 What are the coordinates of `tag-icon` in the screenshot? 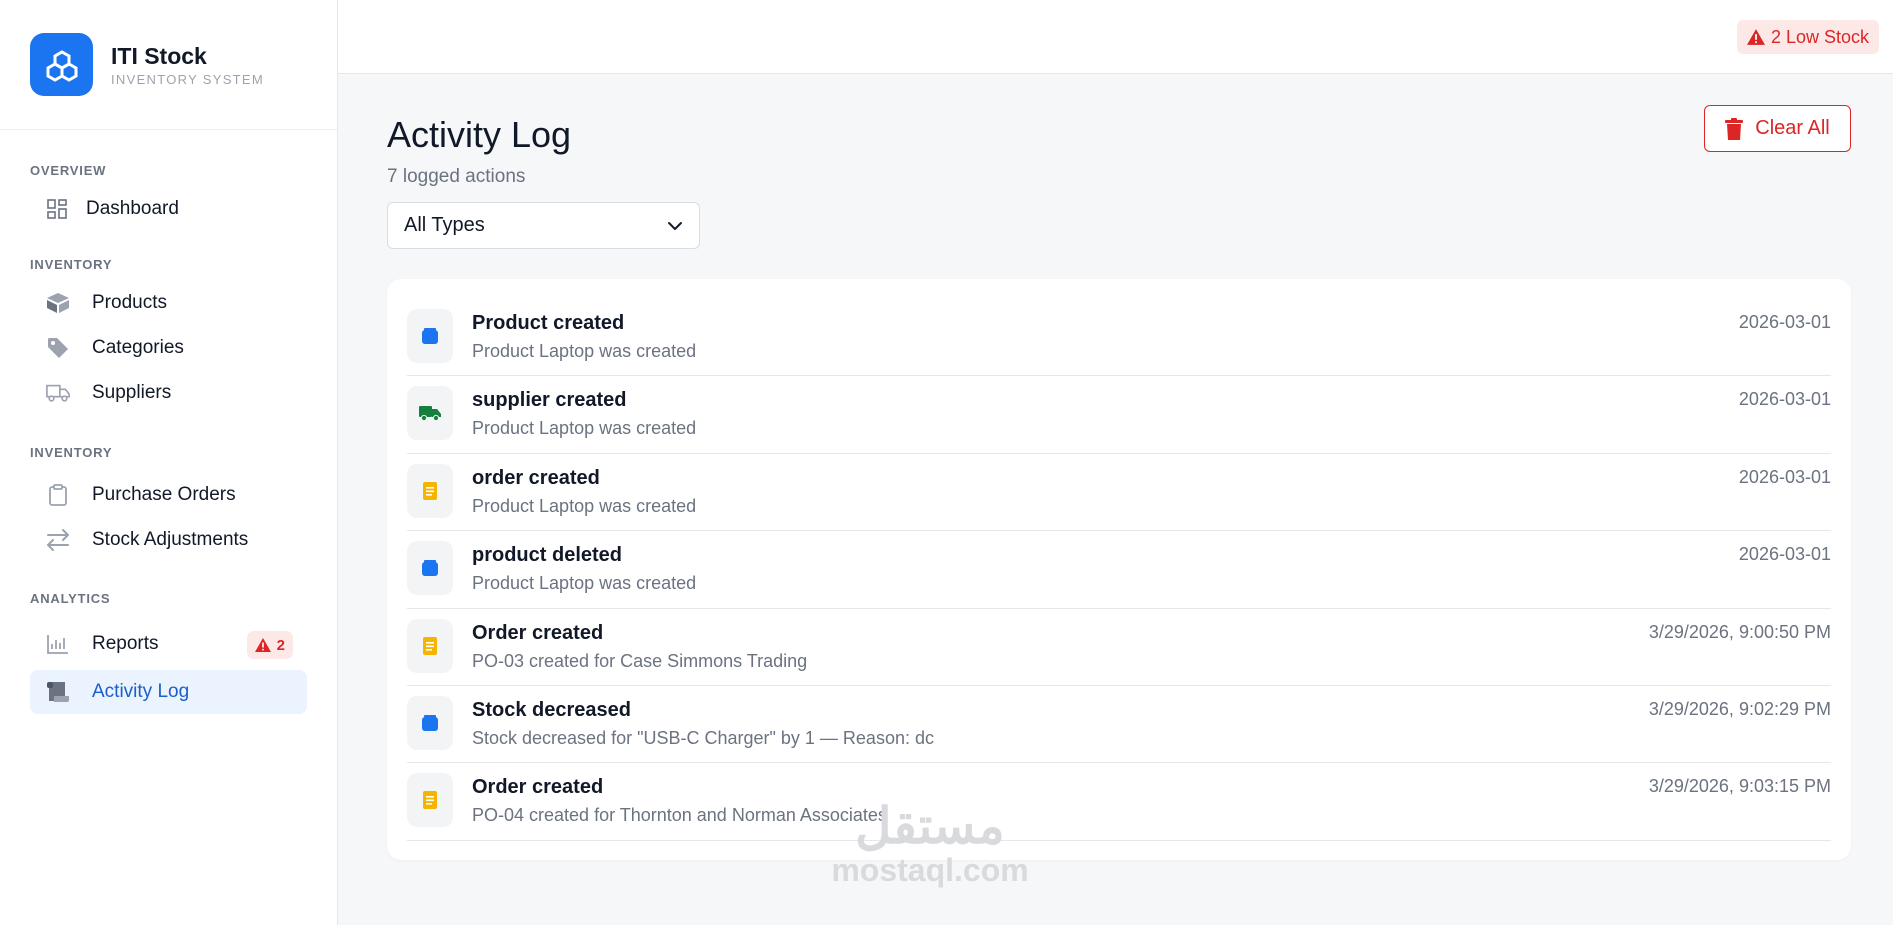 It's located at (58, 348).